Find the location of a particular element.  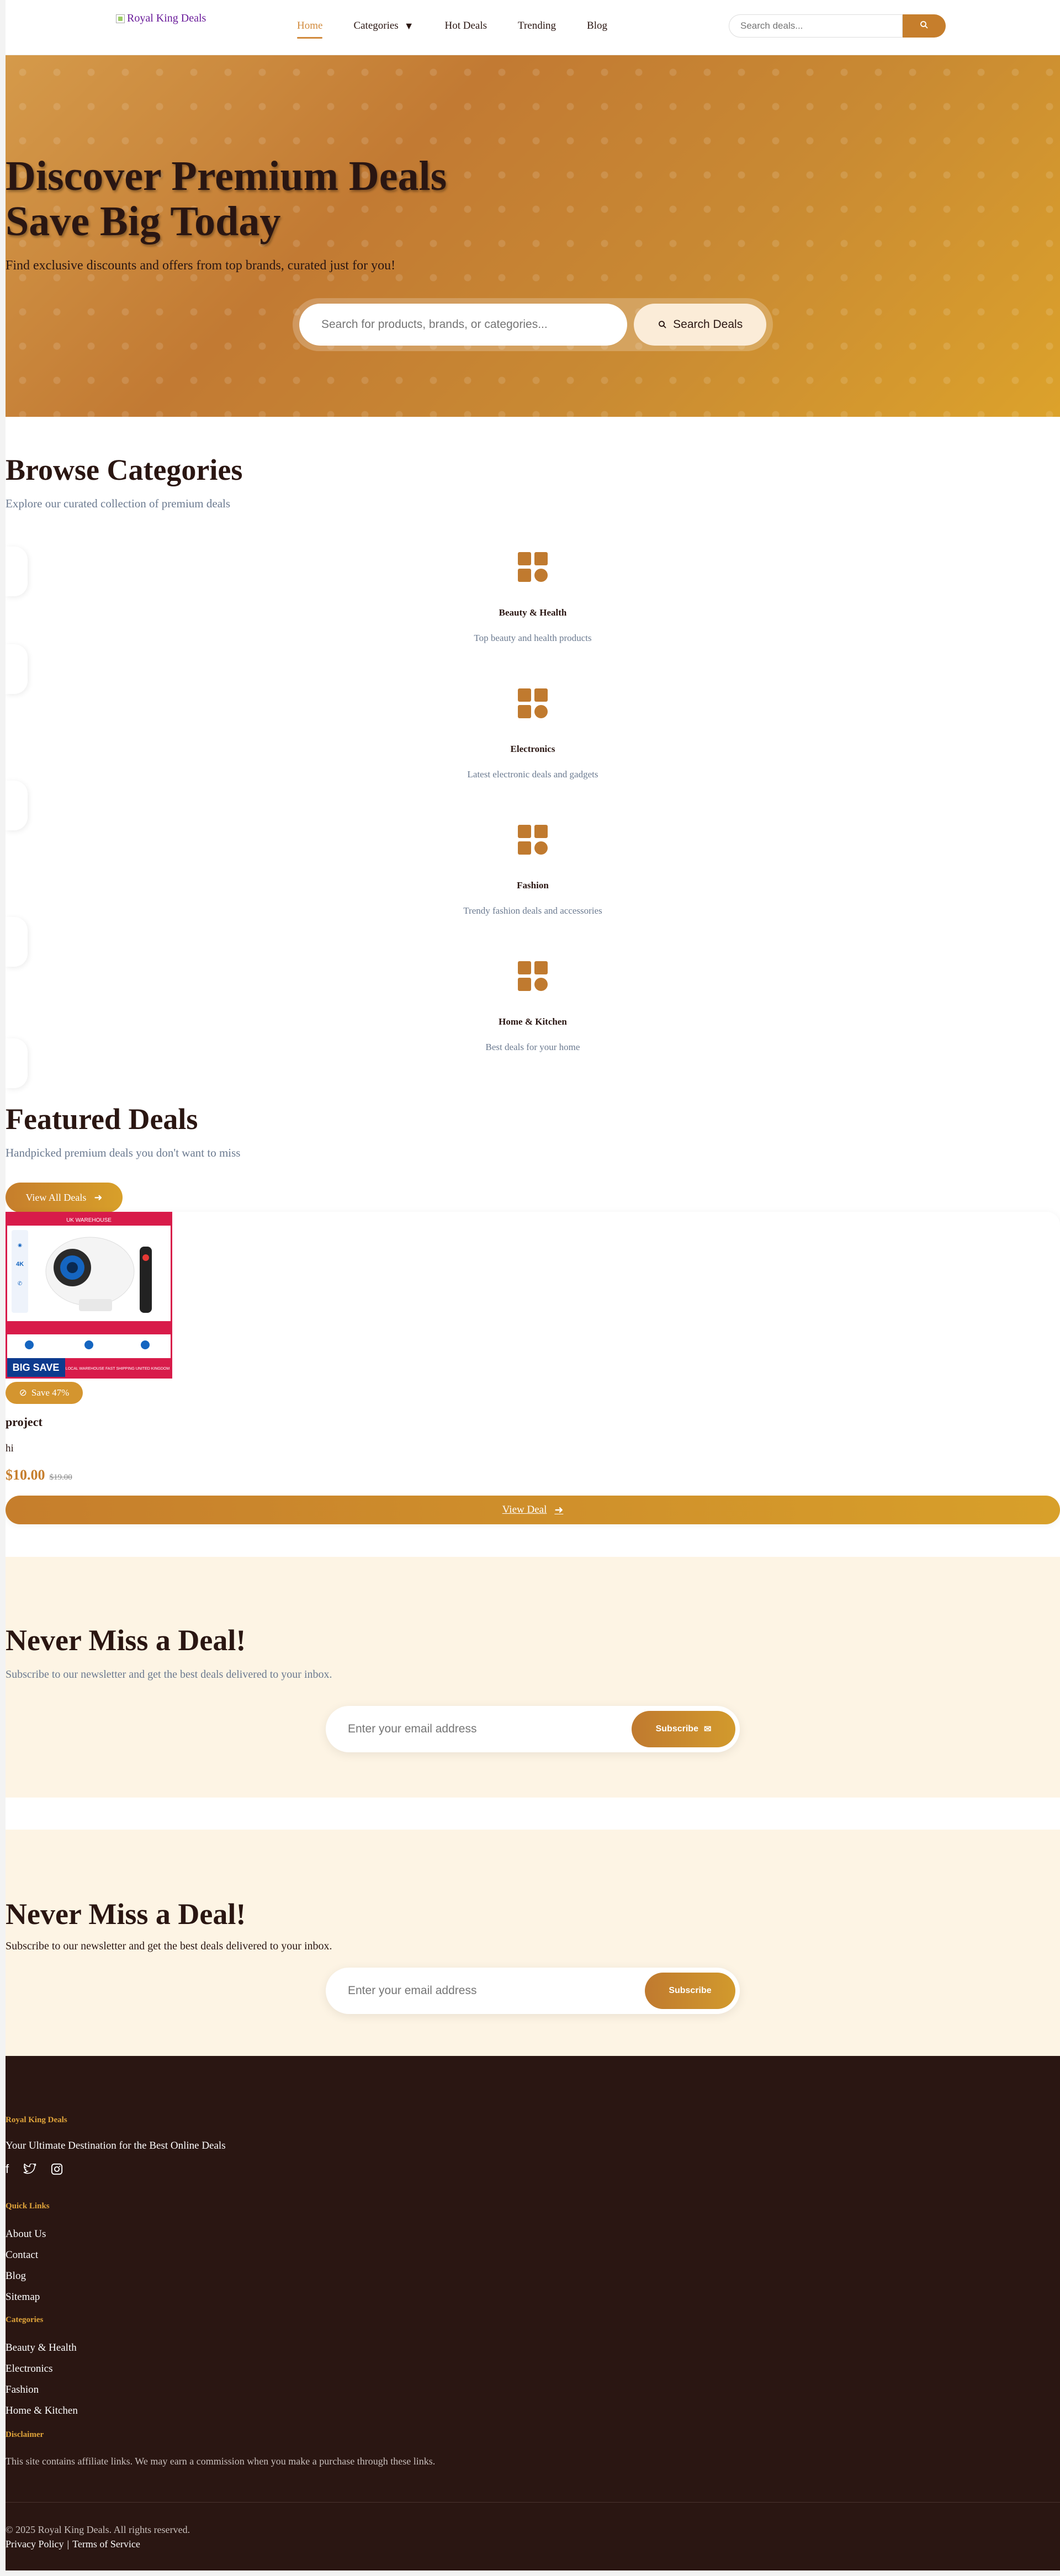

legal-links: Privacy Policy | Terms of Service is located at coordinates (73, 2544).